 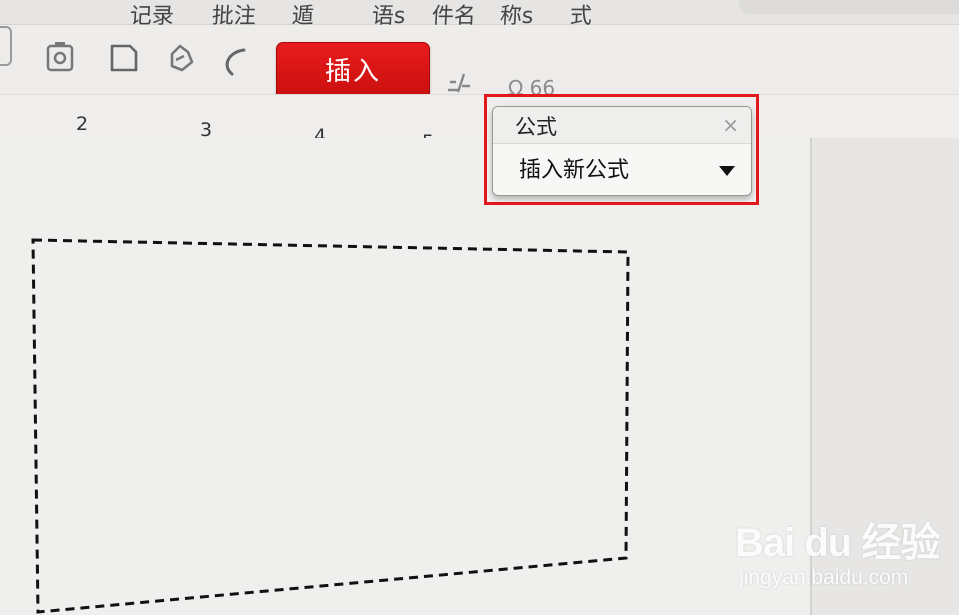 I want to click on watermark-url: jingyan.baidu.com, so click(x=824, y=577).